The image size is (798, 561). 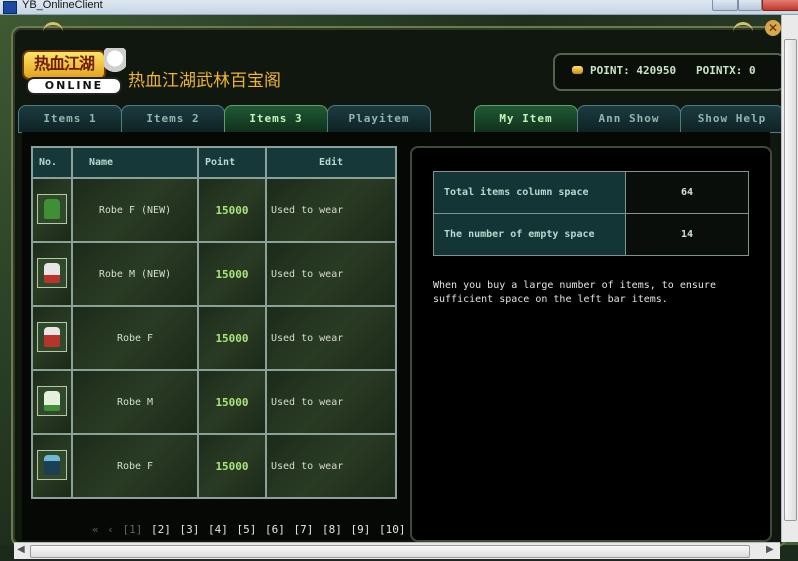 I want to click on table-header-row: No. Name Point Edit, so click(x=214, y=162).